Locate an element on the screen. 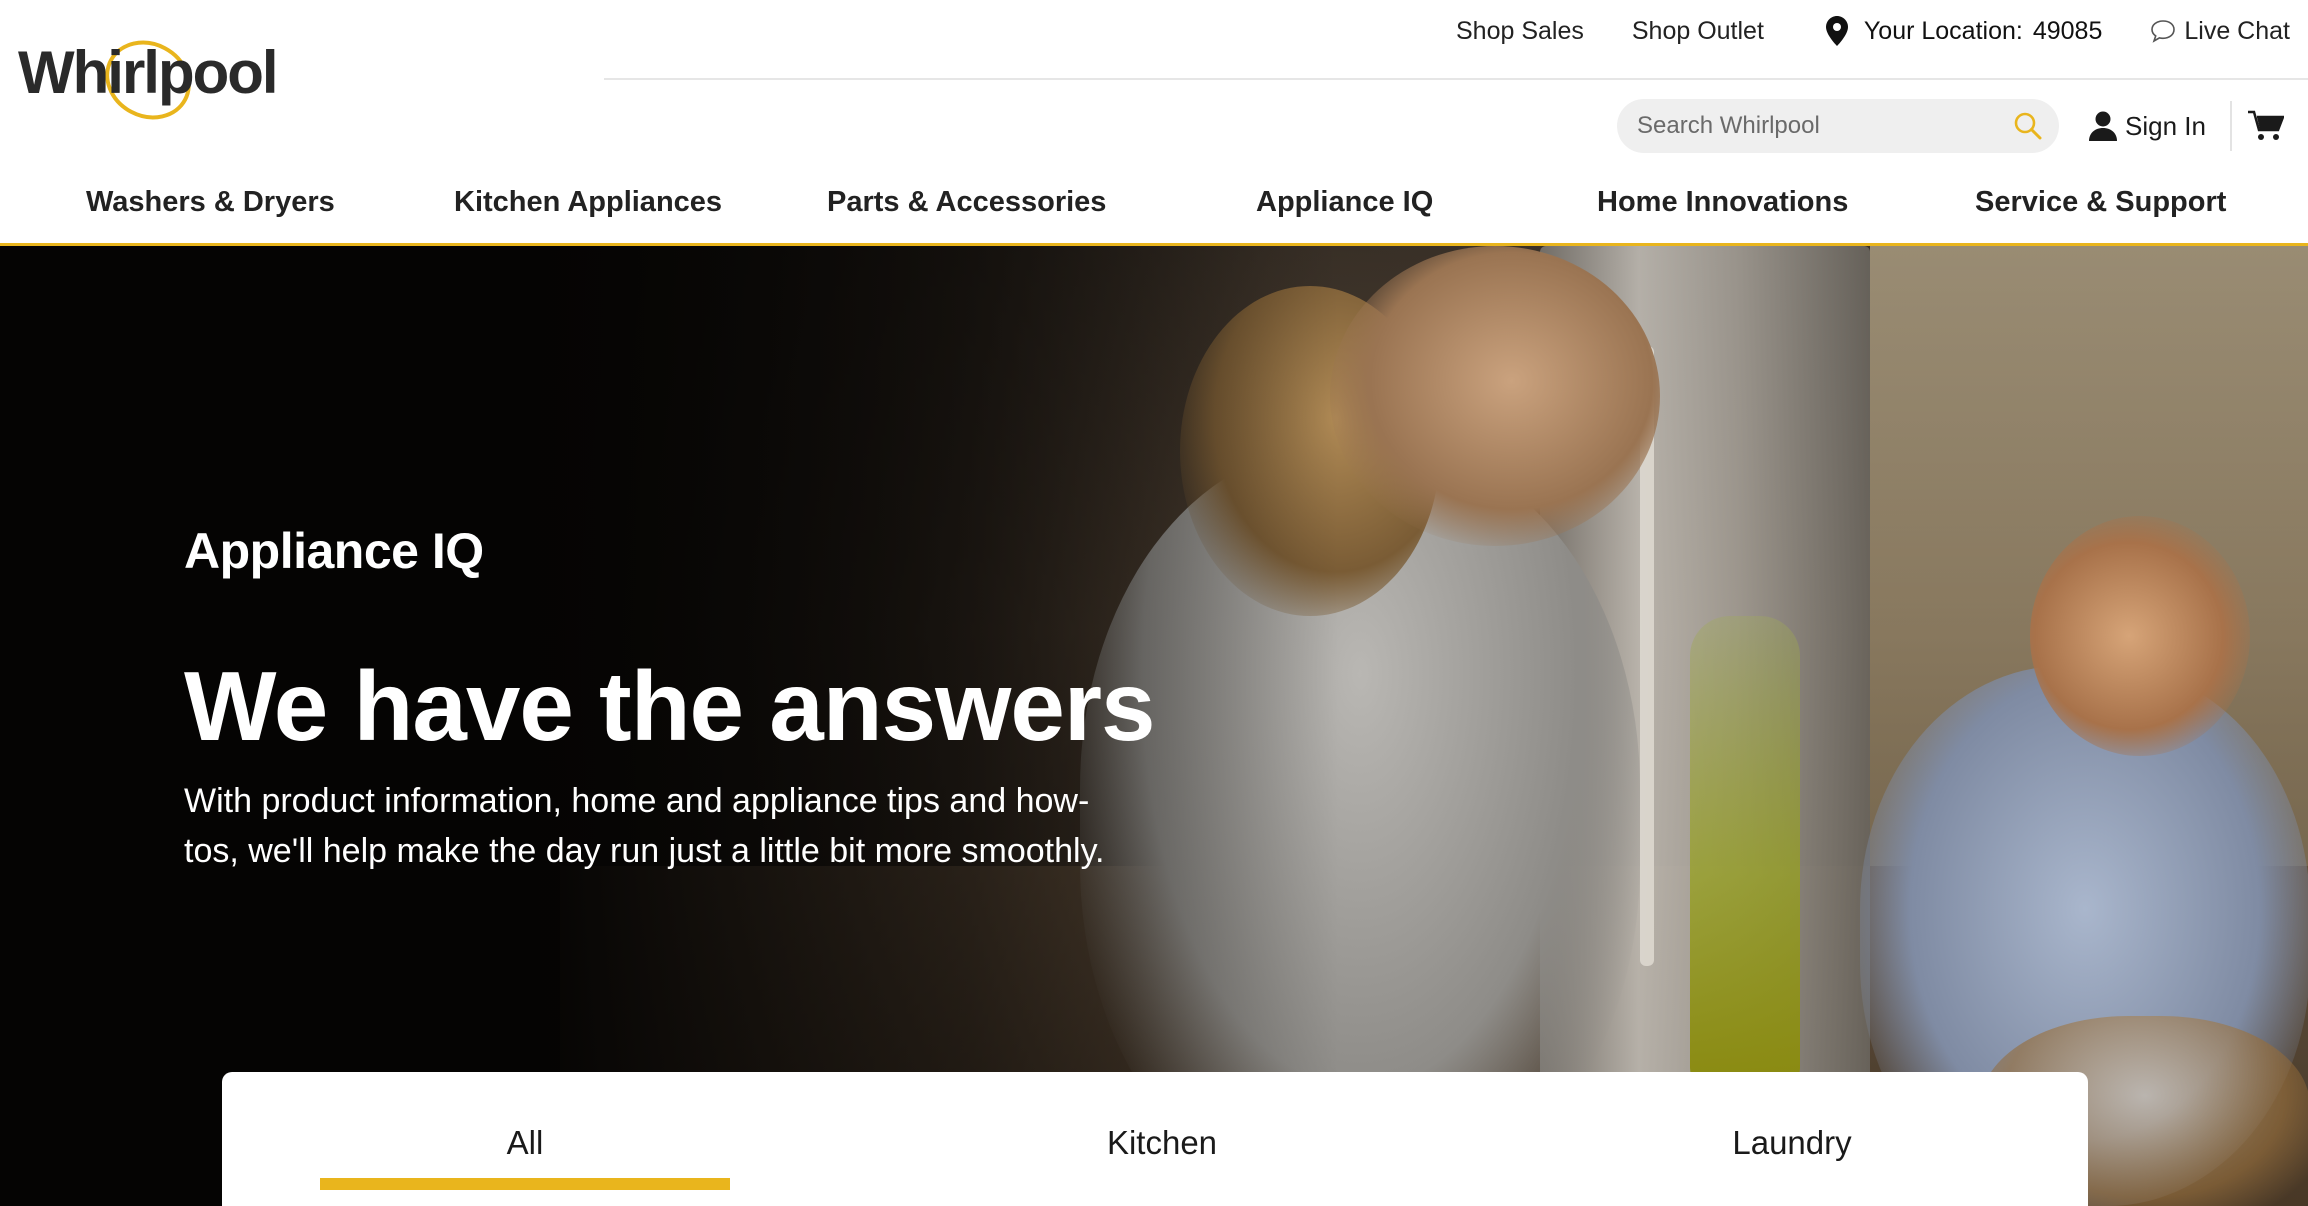 The height and width of the screenshot is (1206, 2308). location-zip: 49085 is located at coordinates (2067, 30).